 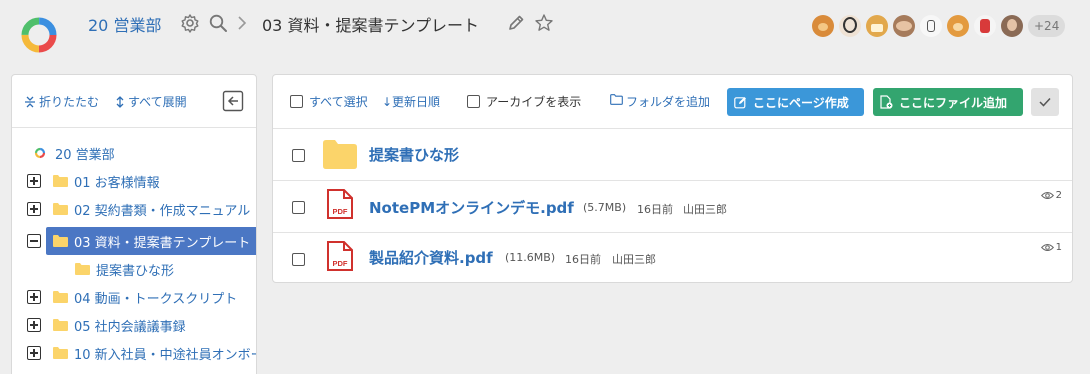 I want to click on add-file-icon, so click(x=886, y=102).